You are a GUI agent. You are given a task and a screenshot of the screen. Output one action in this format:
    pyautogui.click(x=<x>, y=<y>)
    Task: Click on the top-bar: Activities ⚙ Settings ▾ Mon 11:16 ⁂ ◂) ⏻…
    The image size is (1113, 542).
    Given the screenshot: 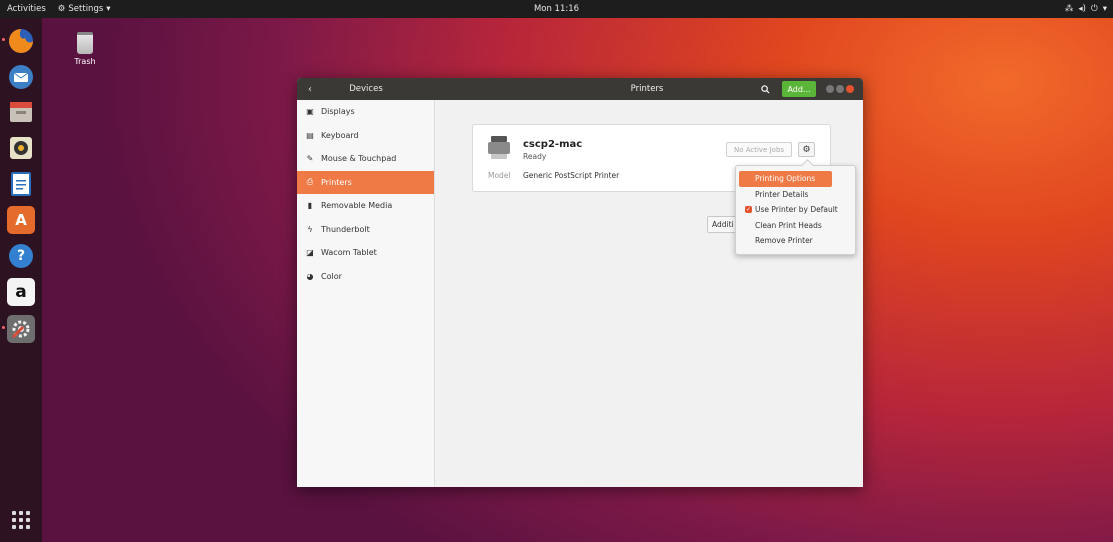 What is the action you would take?
    pyautogui.click(x=556, y=9)
    